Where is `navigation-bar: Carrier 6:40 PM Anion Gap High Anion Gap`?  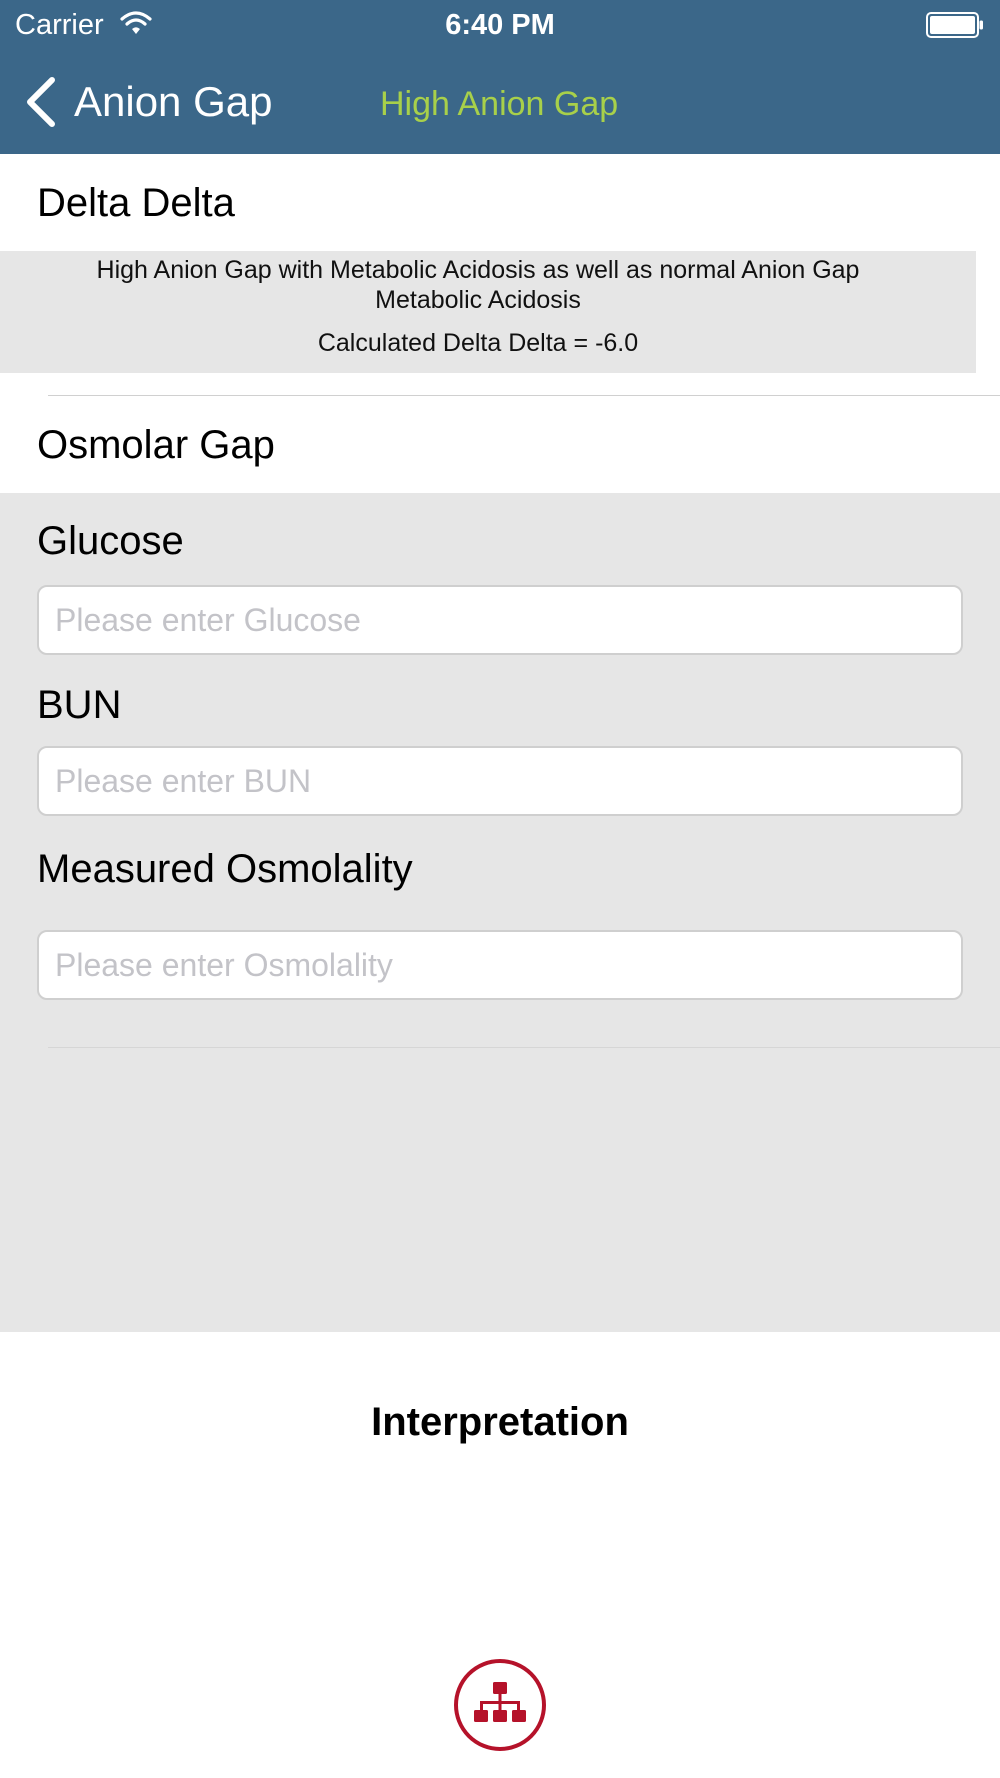
navigation-bar: Carrier 6:40 PM Anion Gap High Anion Gap is located at coordinates (500, 77).